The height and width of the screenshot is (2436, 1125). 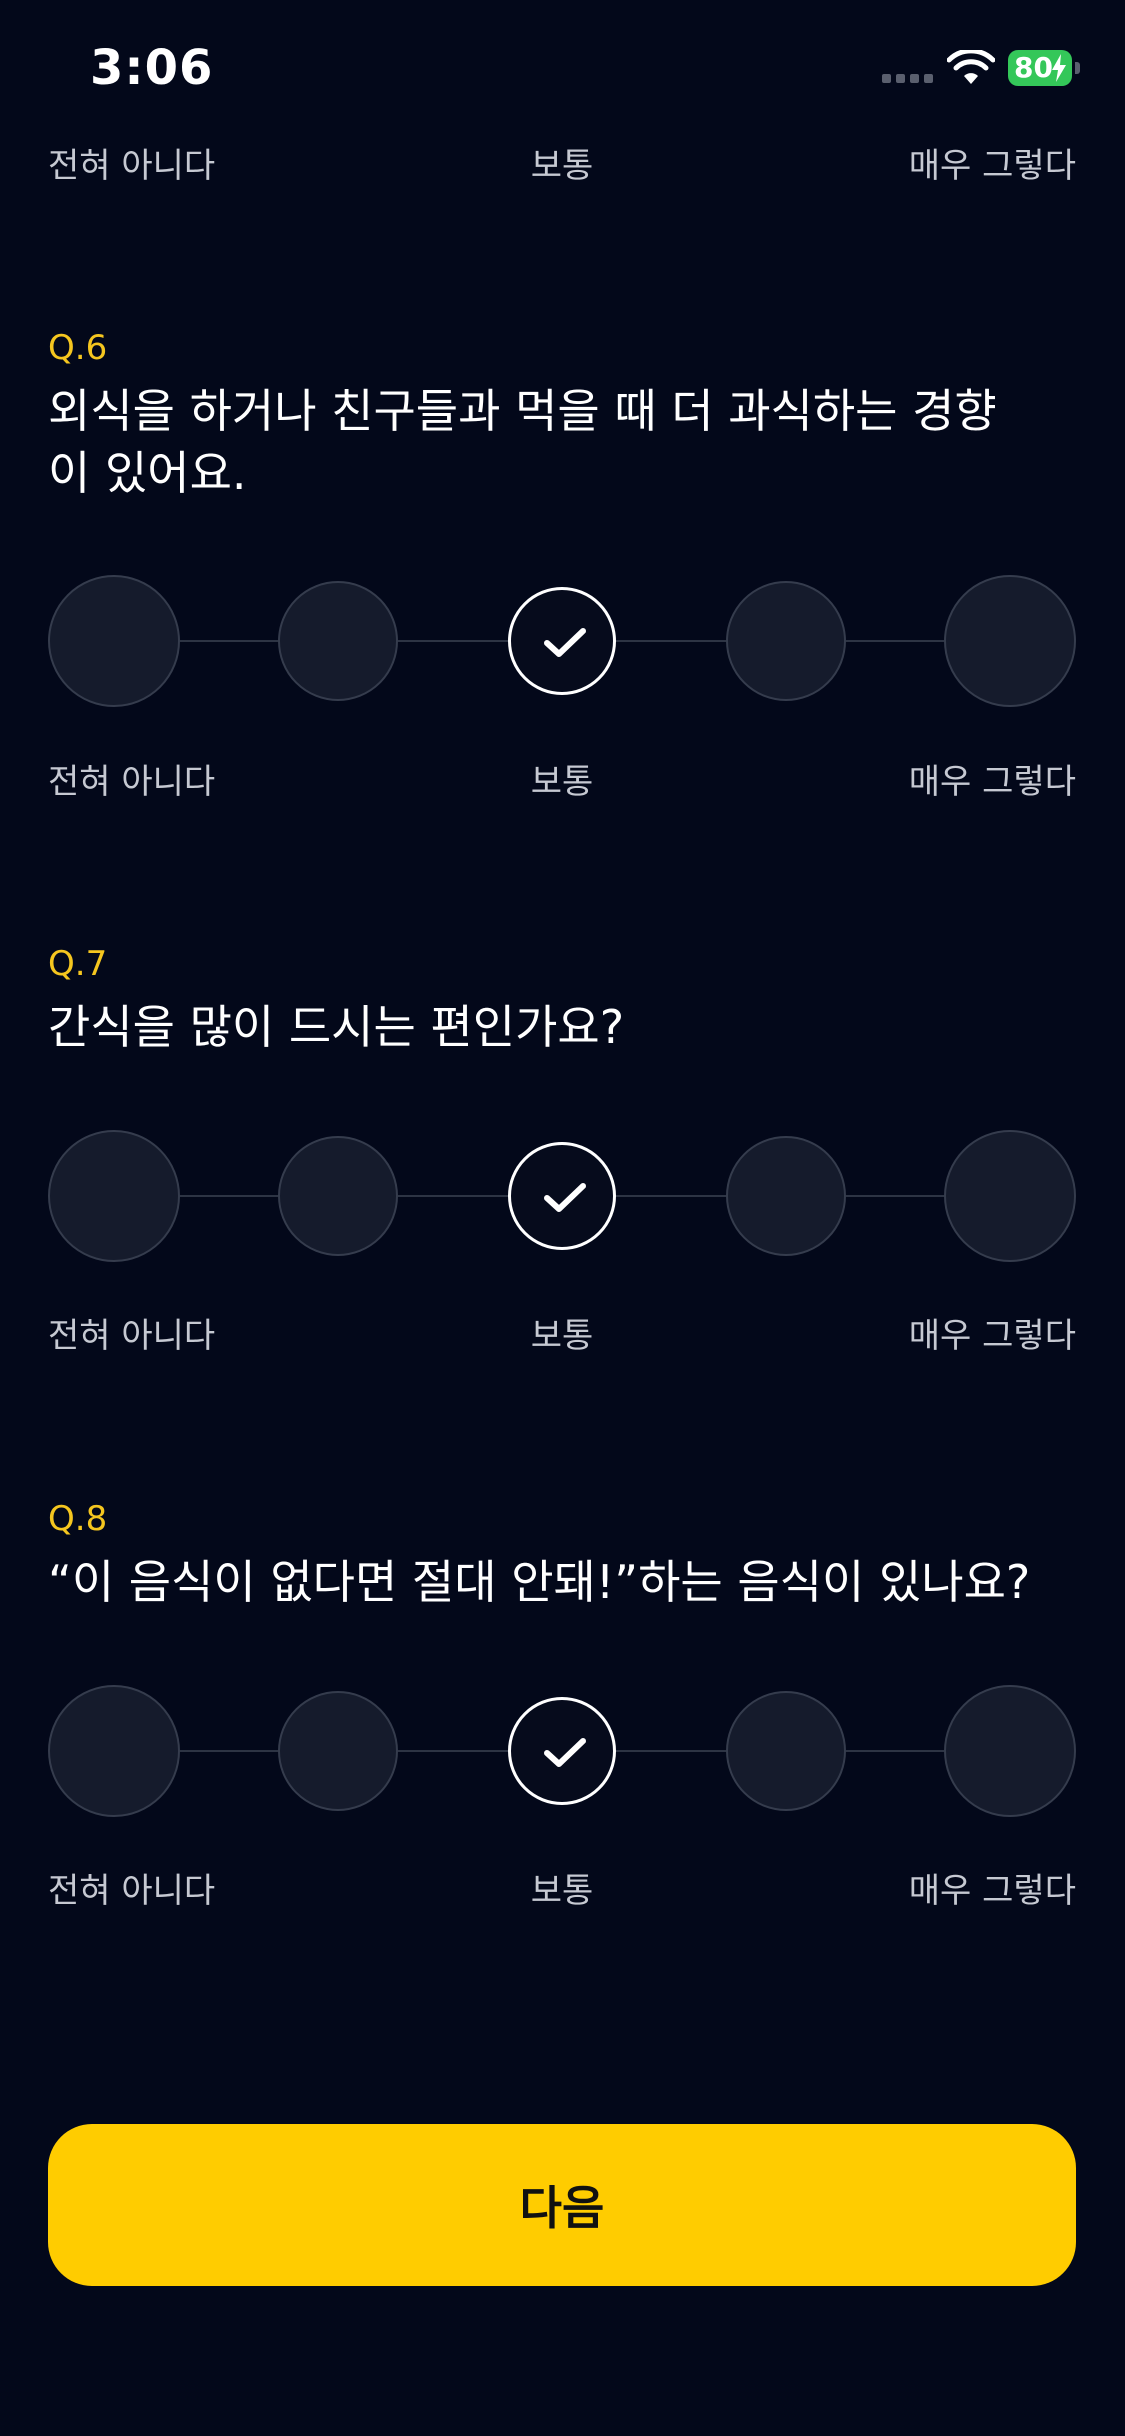 I want to click on scale-labels-q5: 전혀 아니다 보통 매우 그렇다, so click(x=562, y=162).